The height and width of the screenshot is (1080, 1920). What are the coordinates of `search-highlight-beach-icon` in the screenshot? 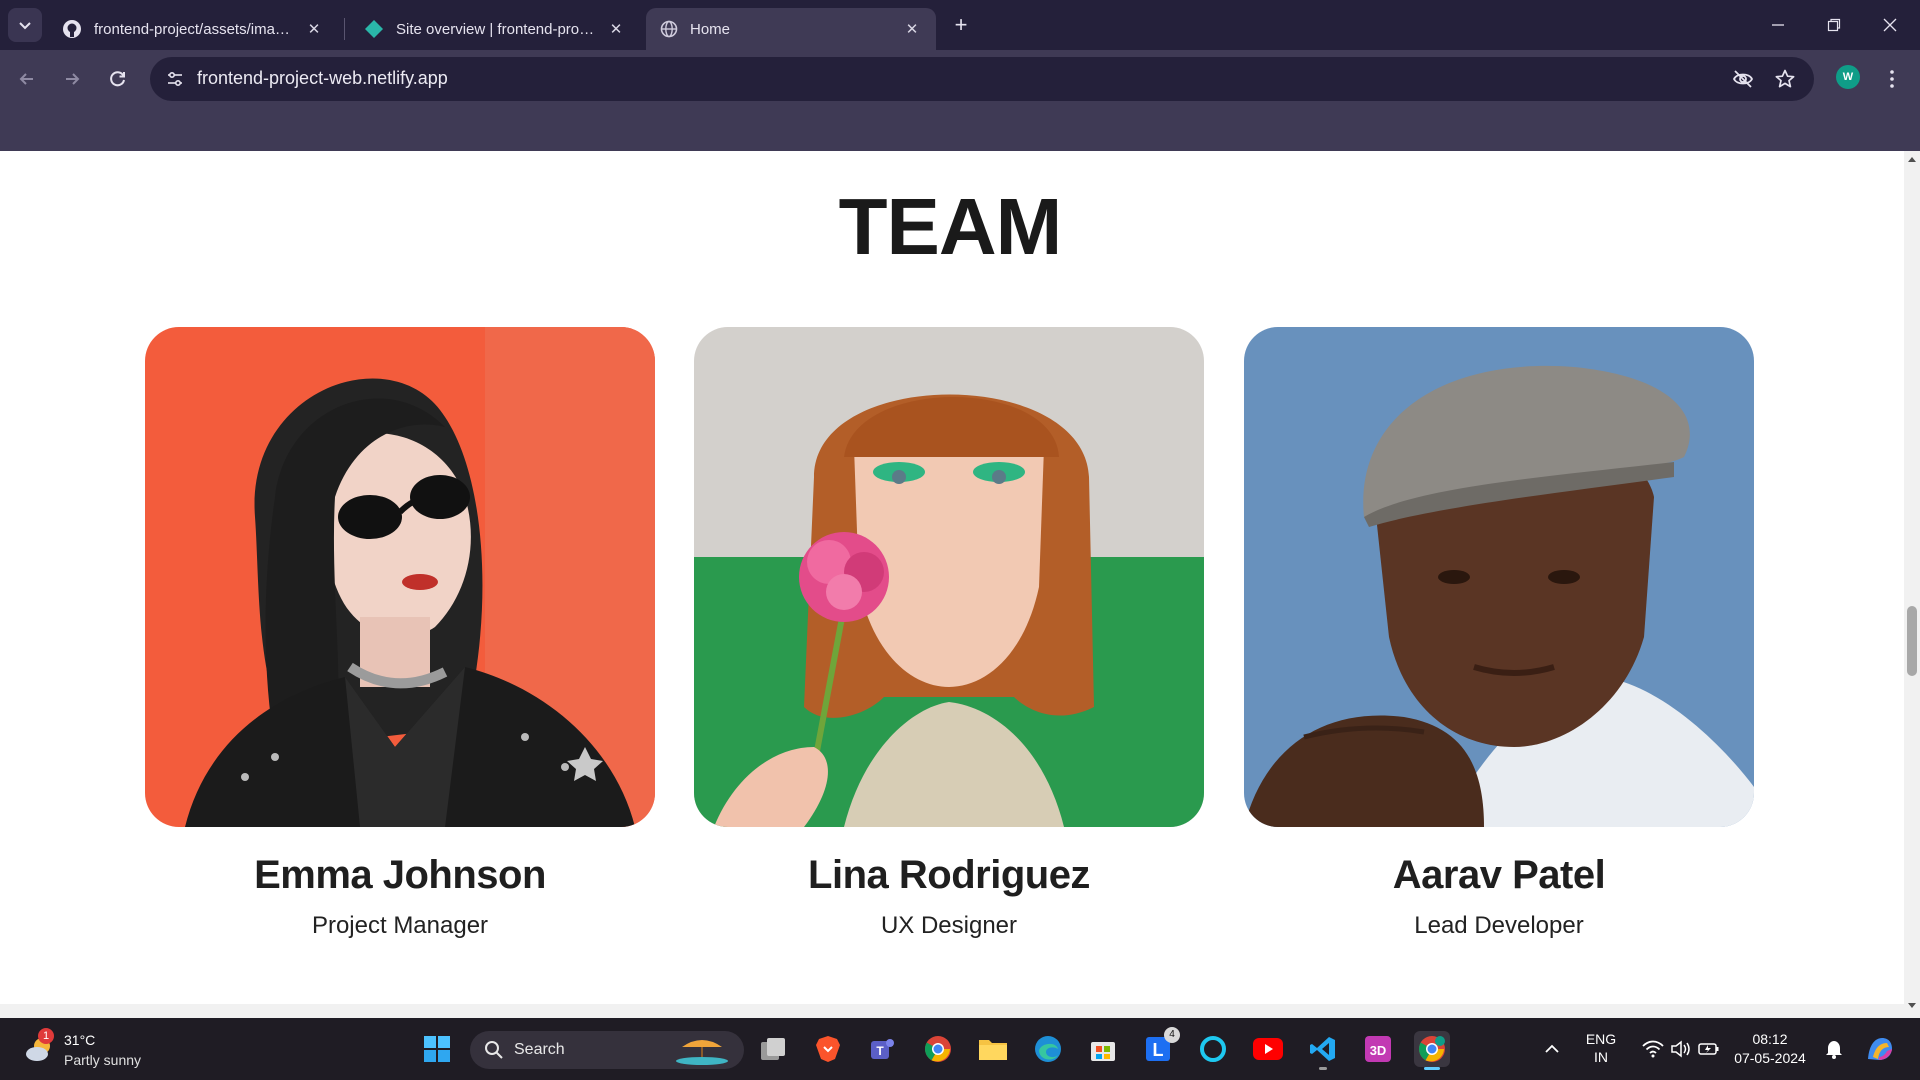 It's located at (702, 1052).